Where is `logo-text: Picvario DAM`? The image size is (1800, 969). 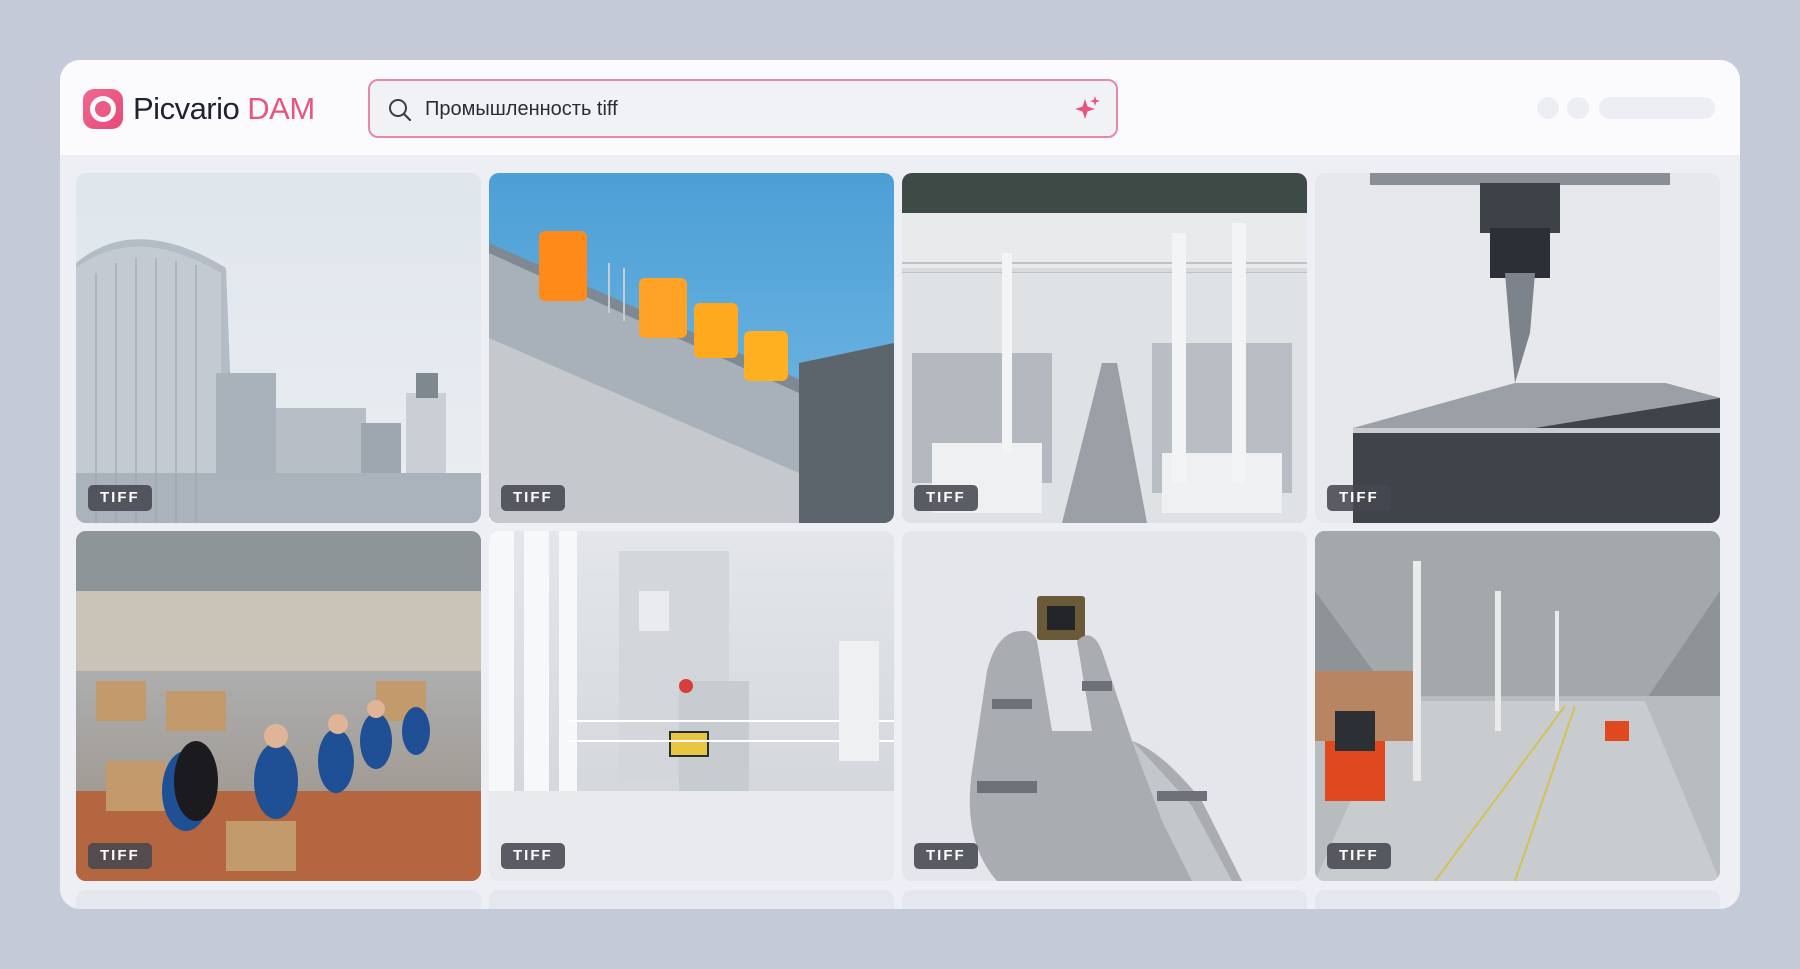
logo-text: Picvario DAM is located at coordinates (224, 109).